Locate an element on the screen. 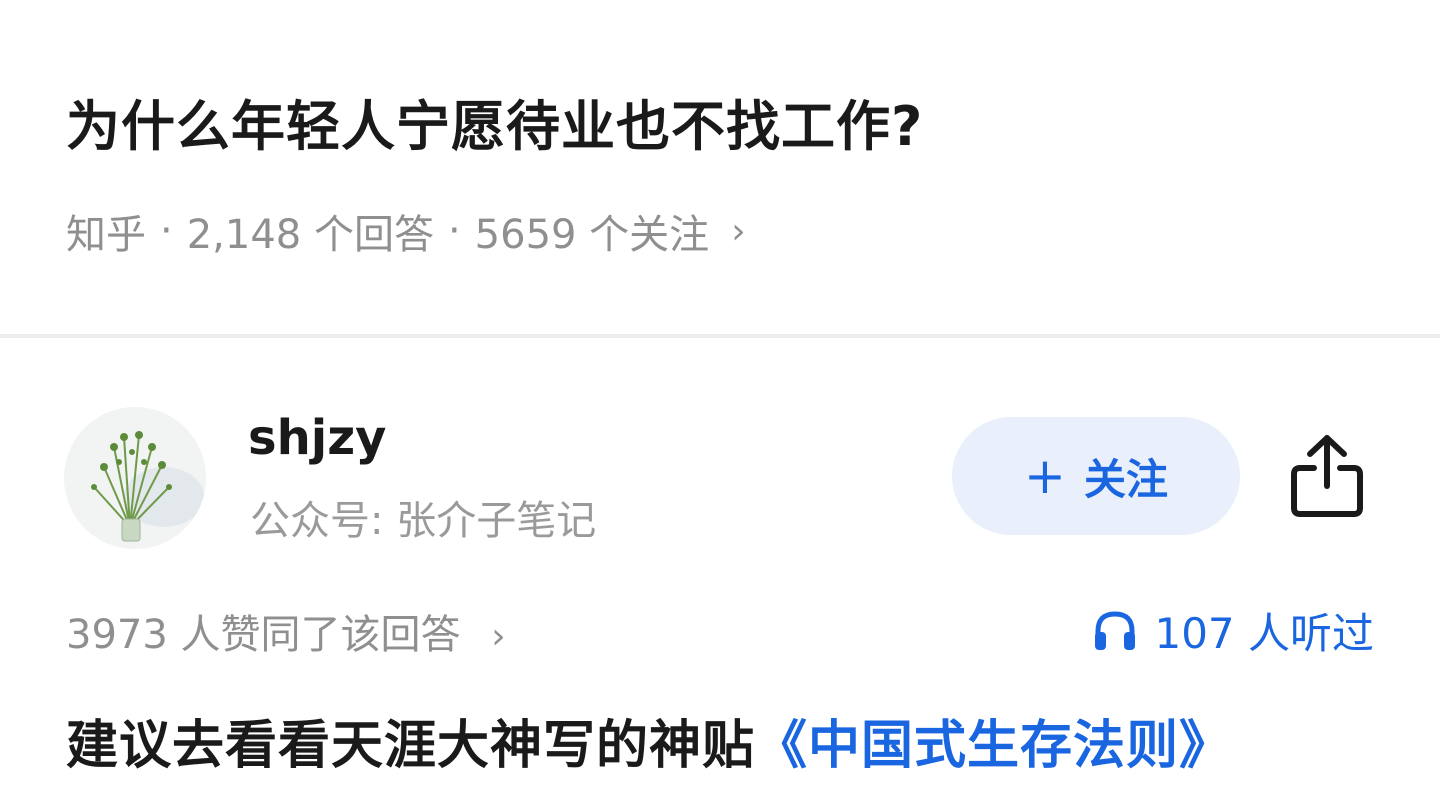  answer-body-link: 《中国式生存法则》 is located at coordinates (993, 746).